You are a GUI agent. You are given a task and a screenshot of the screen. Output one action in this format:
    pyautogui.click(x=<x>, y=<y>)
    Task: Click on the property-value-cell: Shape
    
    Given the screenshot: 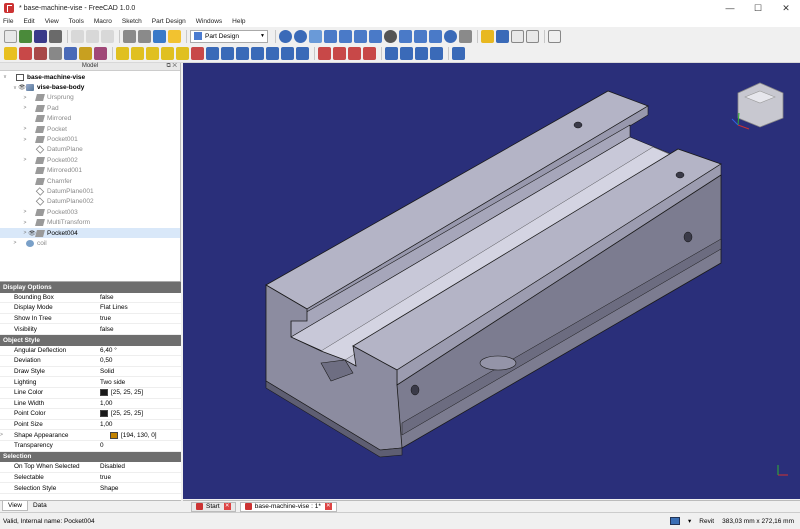 What is the action you would take?
    pyautogui.click(x=140, y=488)
    